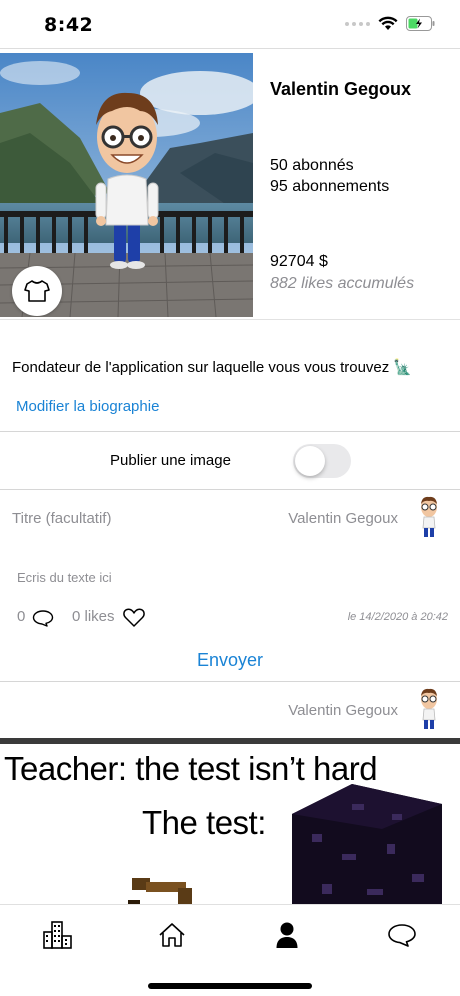 The width and height of the screenshot is (460, 996). Describe the element at coordinates (134, 617) in the screenshot. I see `heart-icon` at that location.